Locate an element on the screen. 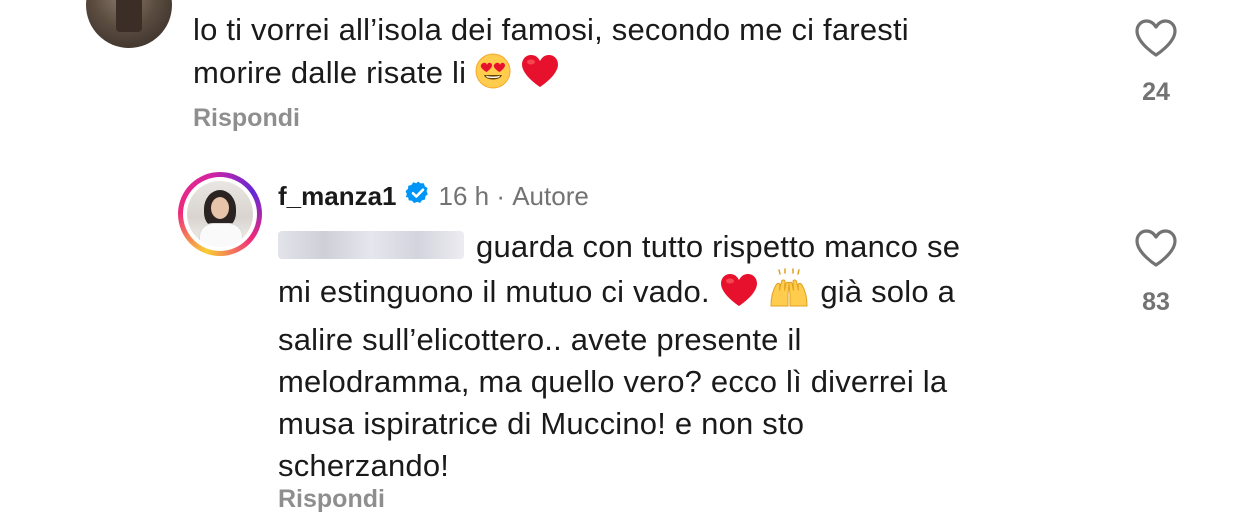  username: f_manza1 is located at coordinates (337, 196).